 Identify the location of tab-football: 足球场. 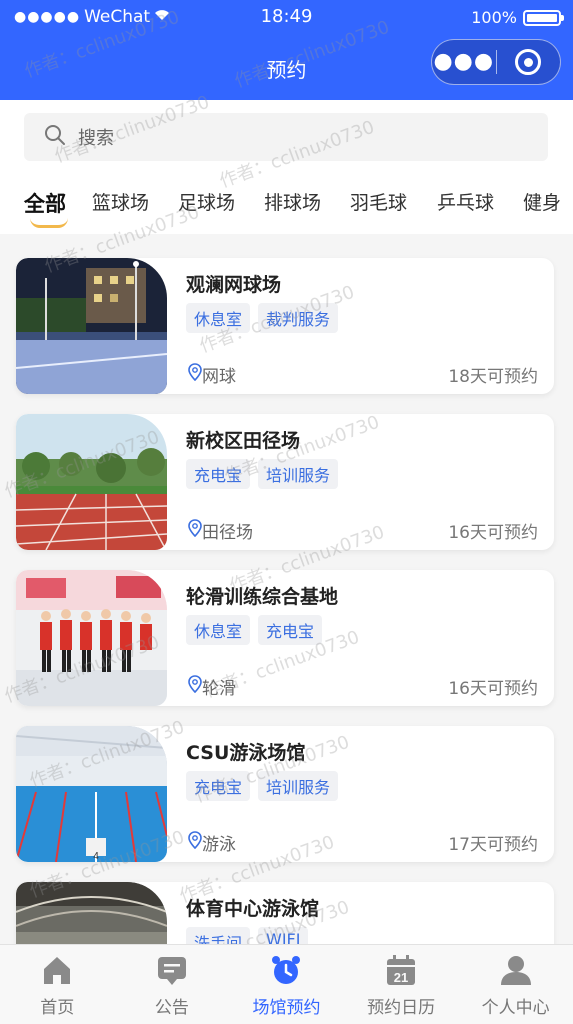
(206, 201).